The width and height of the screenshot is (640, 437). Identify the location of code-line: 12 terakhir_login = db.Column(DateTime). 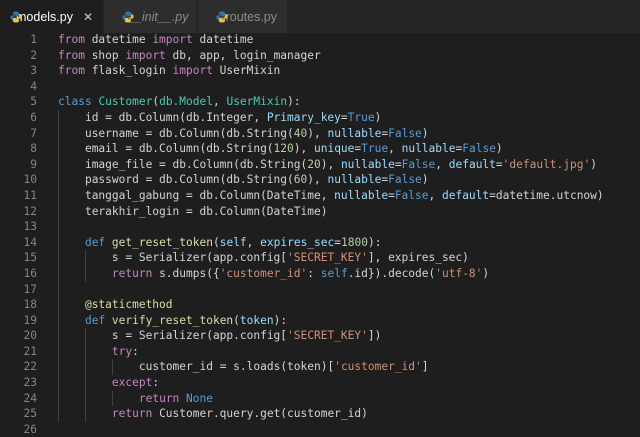
(320, 211).